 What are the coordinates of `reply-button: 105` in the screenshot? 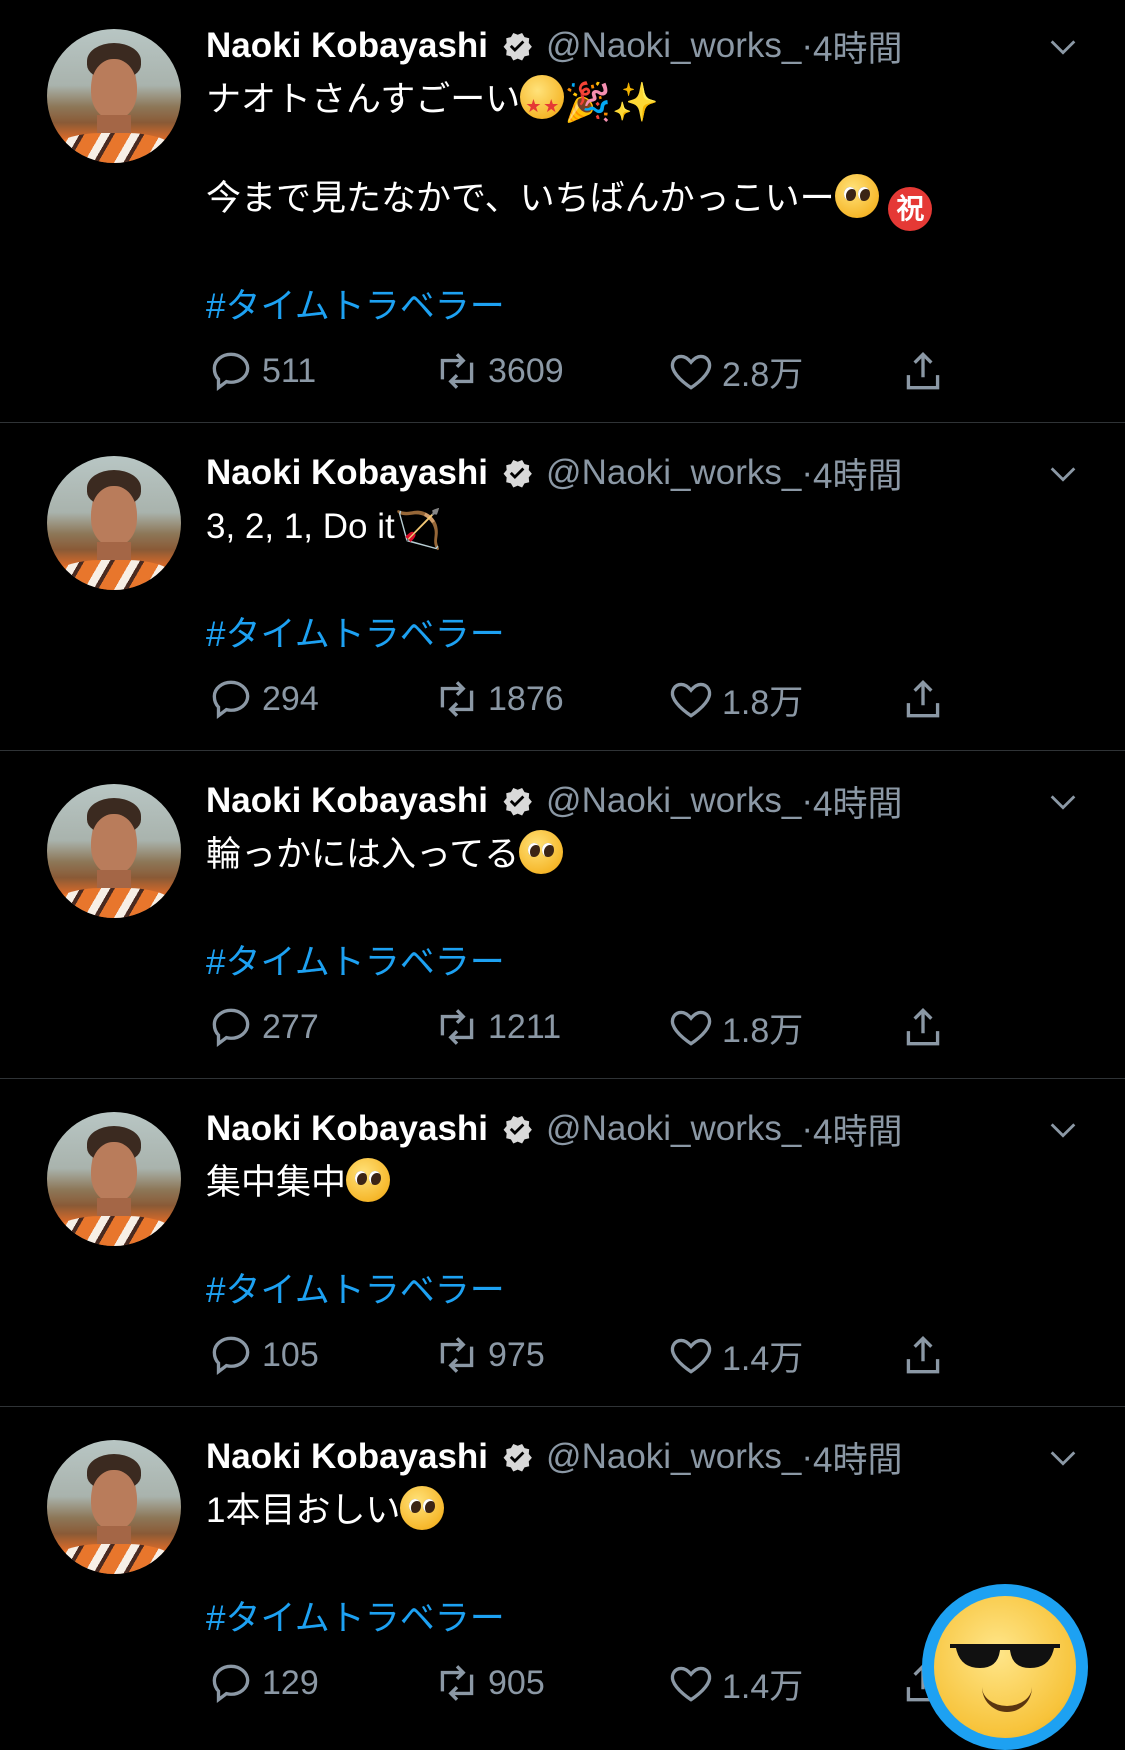 It's located at (262, 1355).